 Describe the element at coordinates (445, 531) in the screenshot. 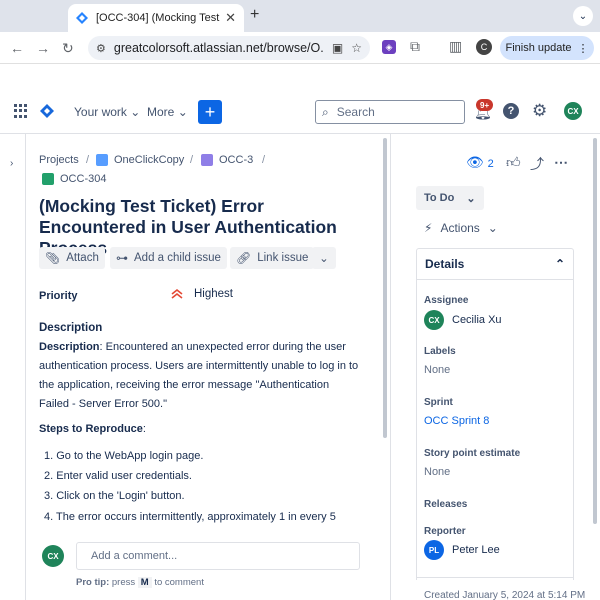

I see `reporter-label: Reporter` at that location.